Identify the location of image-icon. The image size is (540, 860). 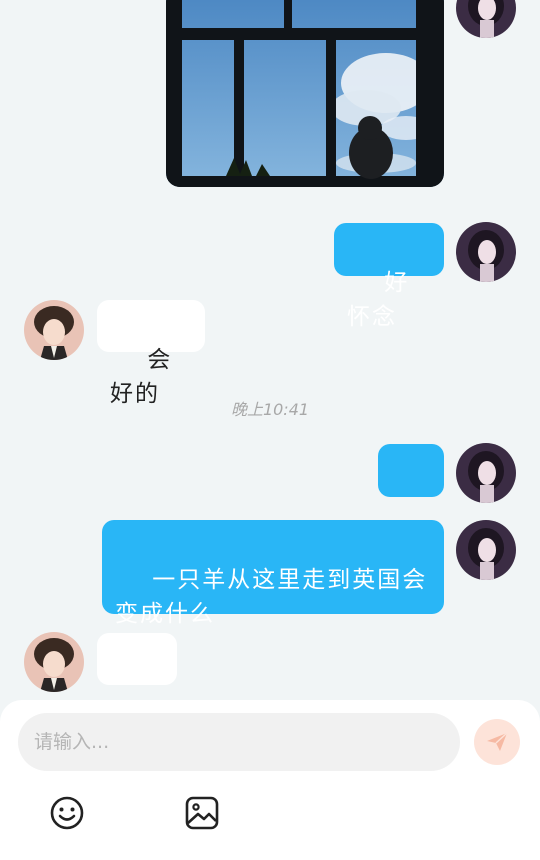
(202, 813).